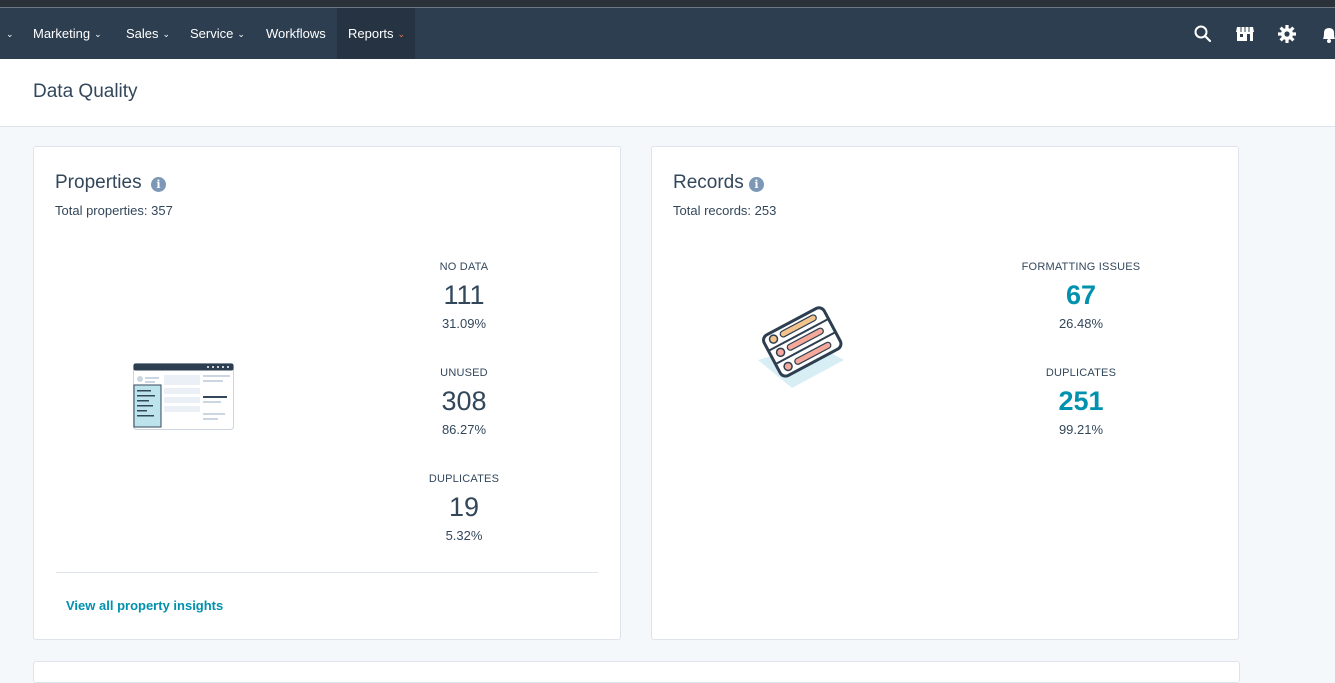 This screenshot has height=683, width=1335. I want to click on records-total: Total records: 253, so click(725, 210).